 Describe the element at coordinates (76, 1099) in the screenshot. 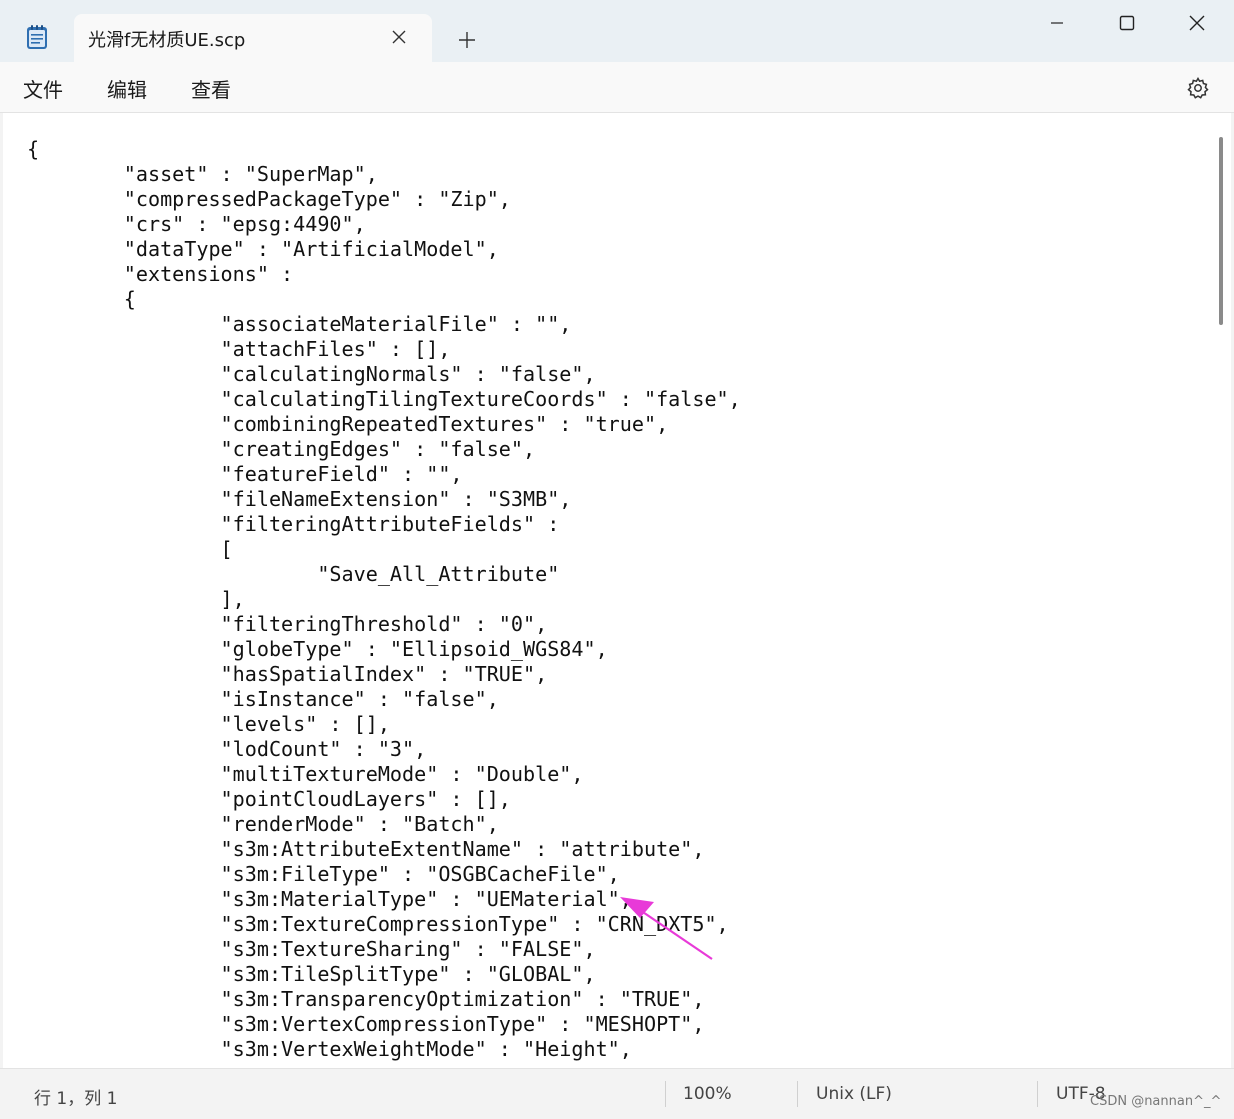

I see `cursor-position: 行 1，列 1` at that location.